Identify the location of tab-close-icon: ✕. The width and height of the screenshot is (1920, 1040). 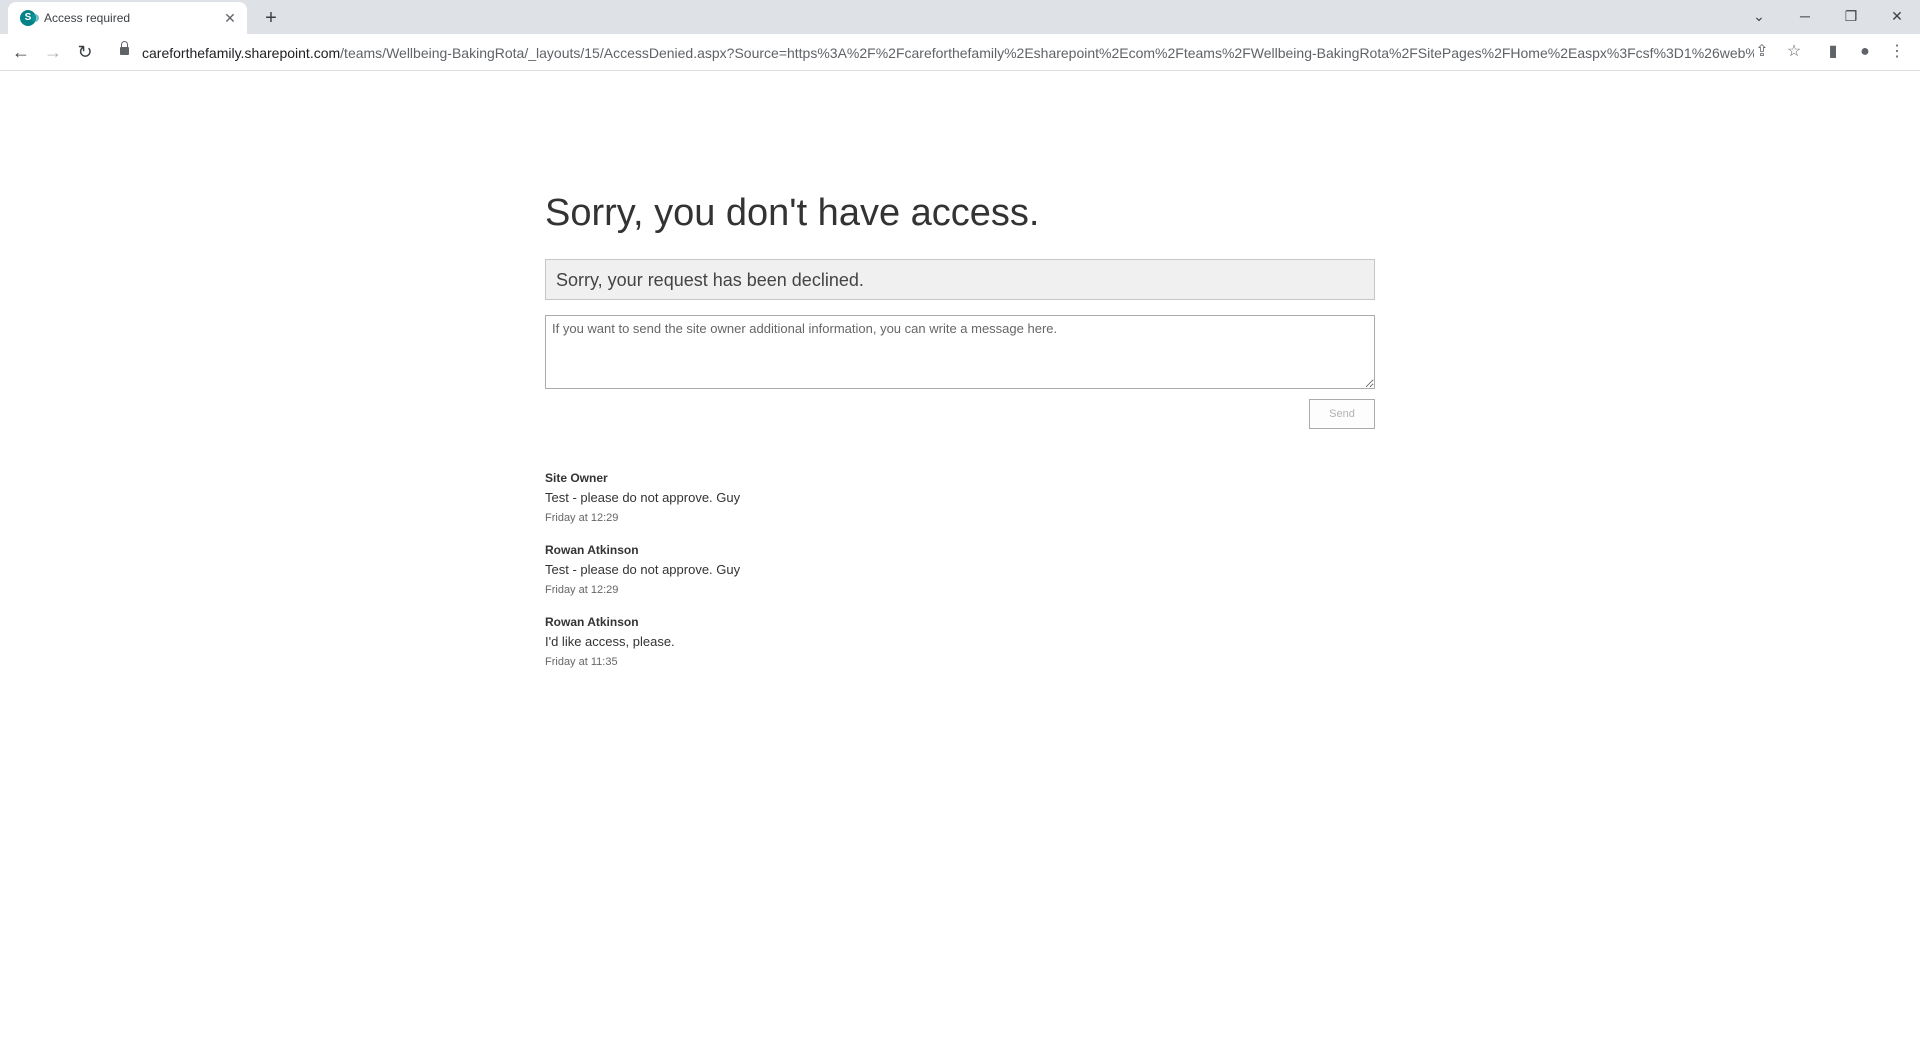
(230, 18).